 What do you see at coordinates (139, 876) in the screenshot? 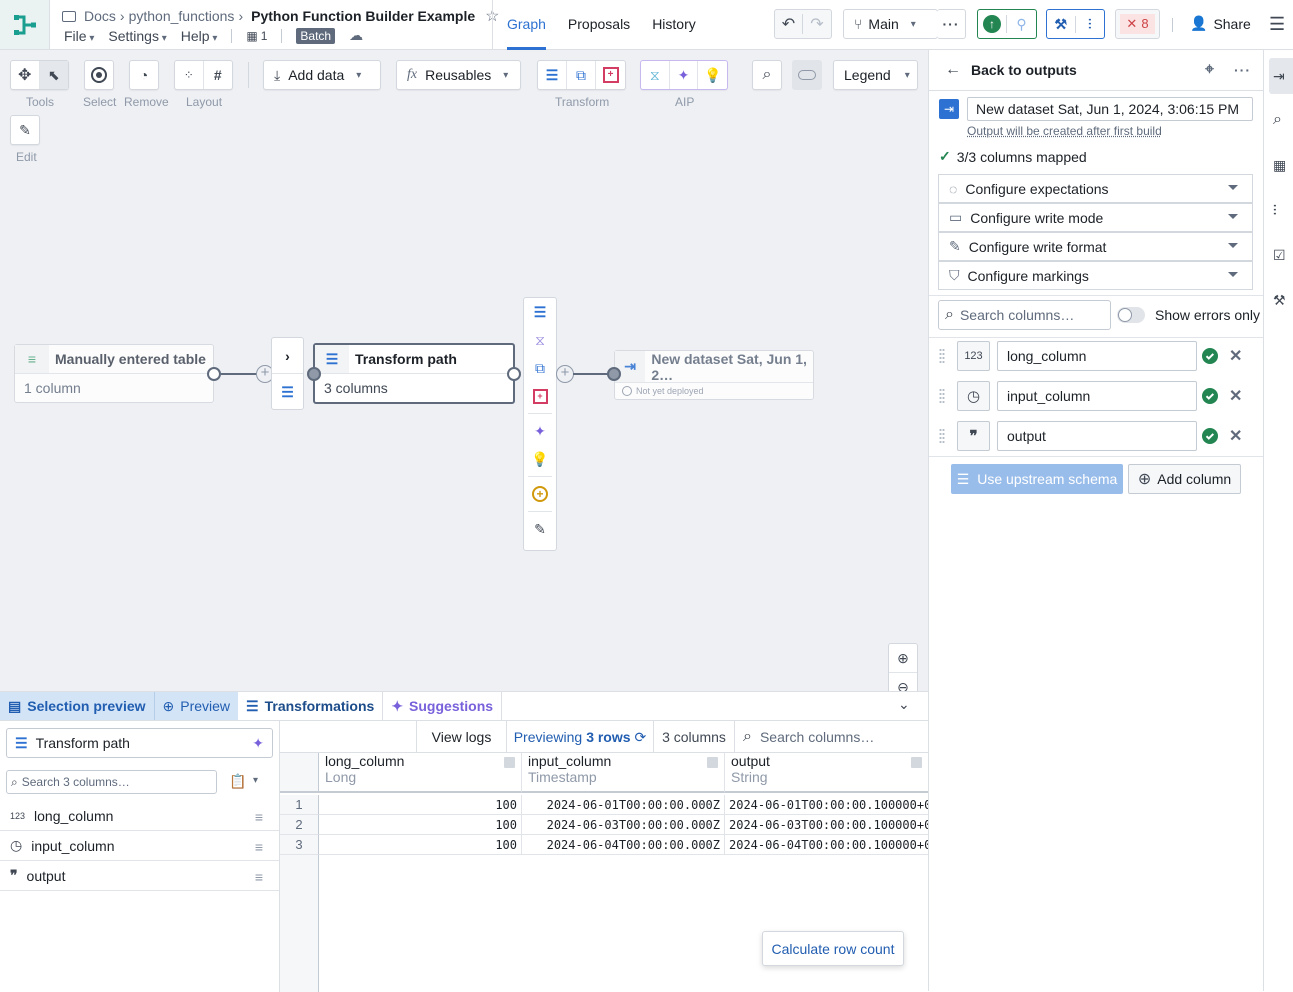
I see `column-item: ❞ output ≡` at bounding box center [139, 876].